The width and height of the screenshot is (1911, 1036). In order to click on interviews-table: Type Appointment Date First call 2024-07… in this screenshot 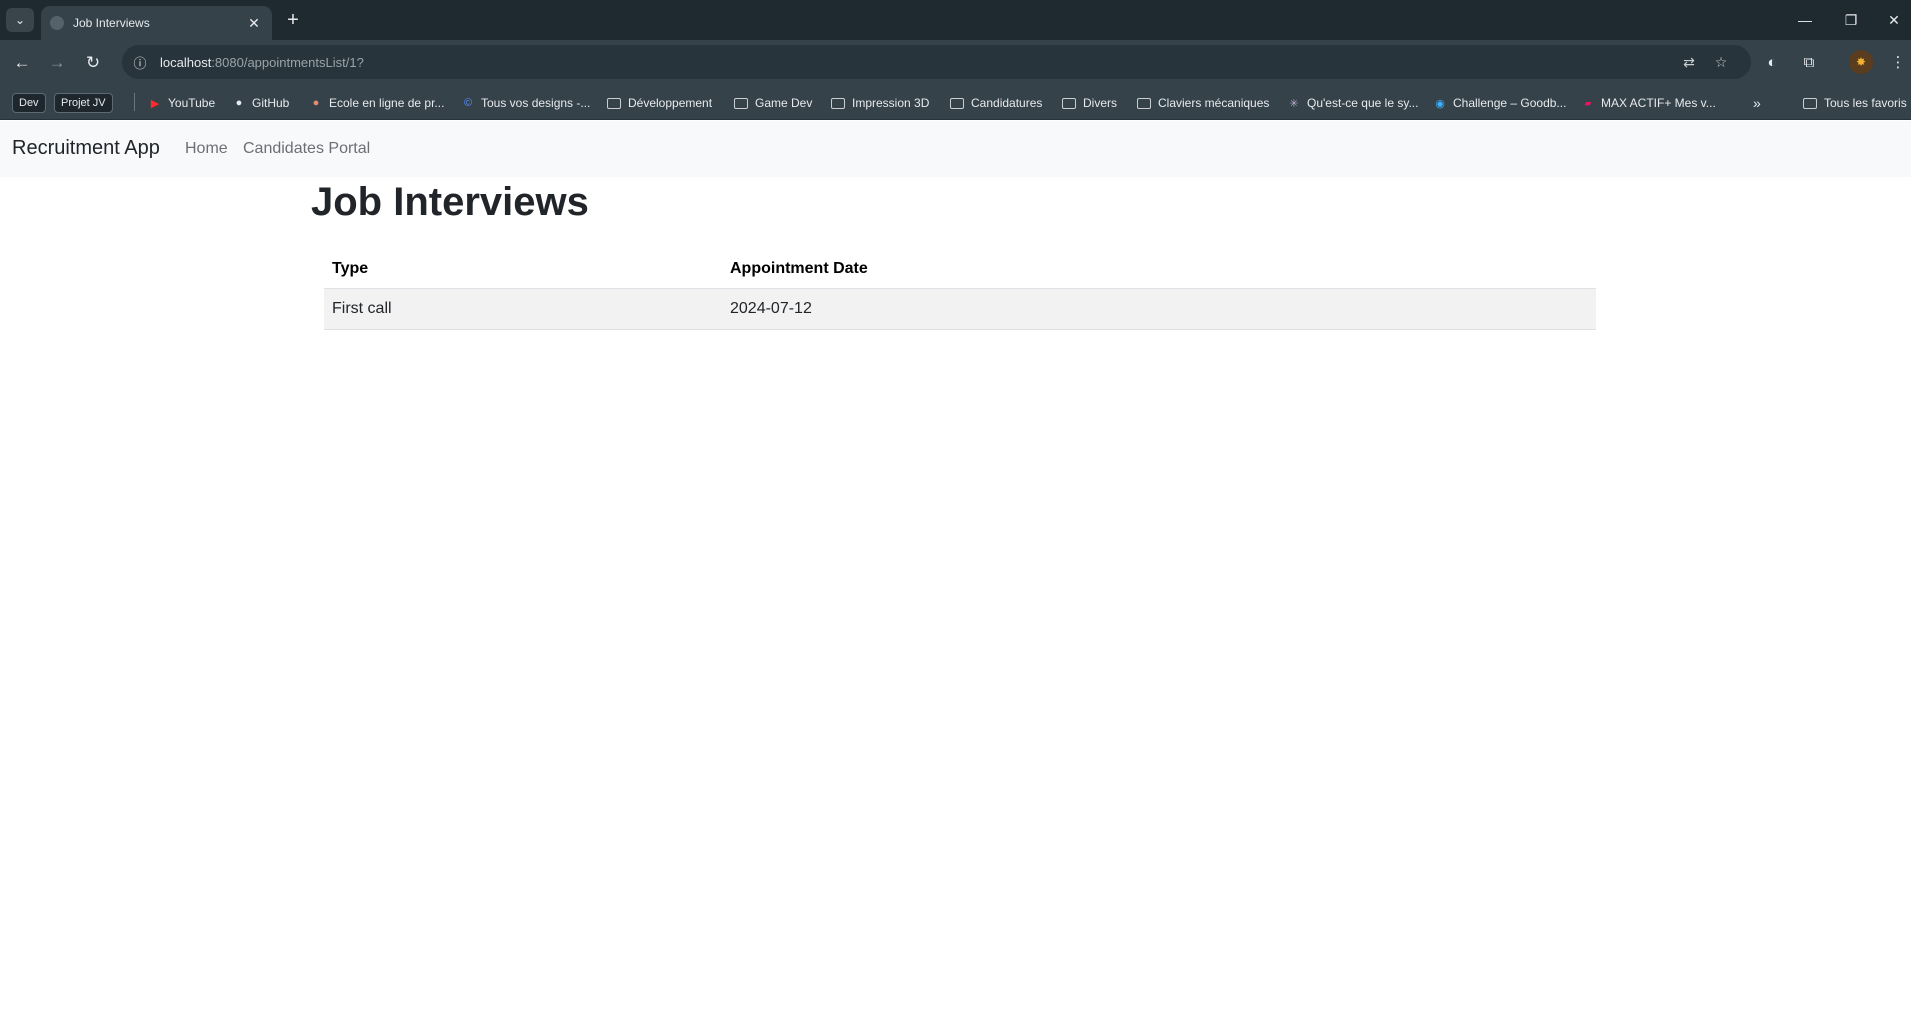, I will do `click(960, 289)`.